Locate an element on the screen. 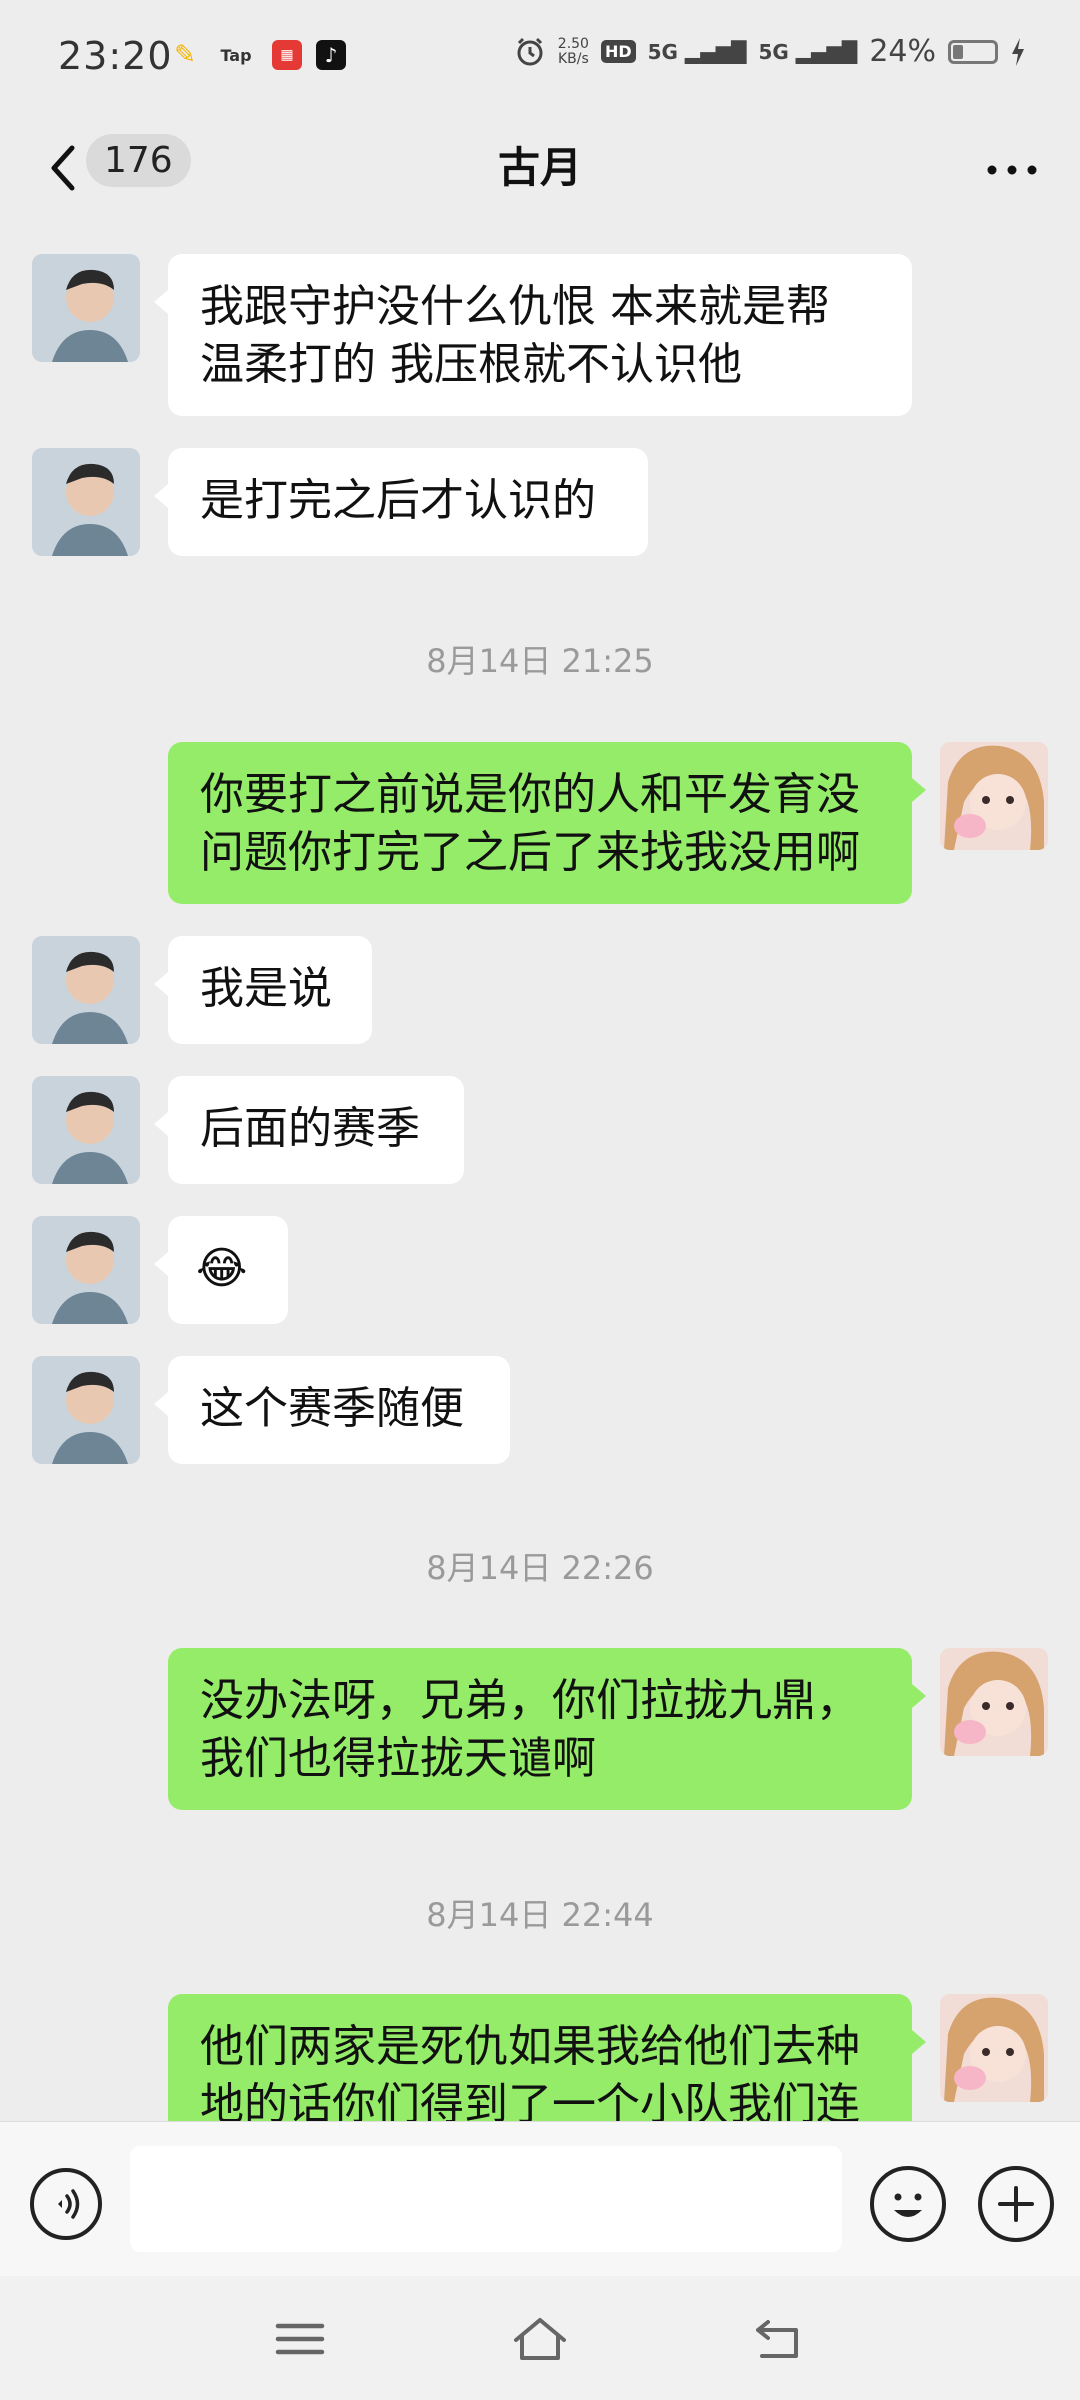 The width and height of the screenshot is (1080, 2400). alarm-icon is located at coordinates (530, 51).